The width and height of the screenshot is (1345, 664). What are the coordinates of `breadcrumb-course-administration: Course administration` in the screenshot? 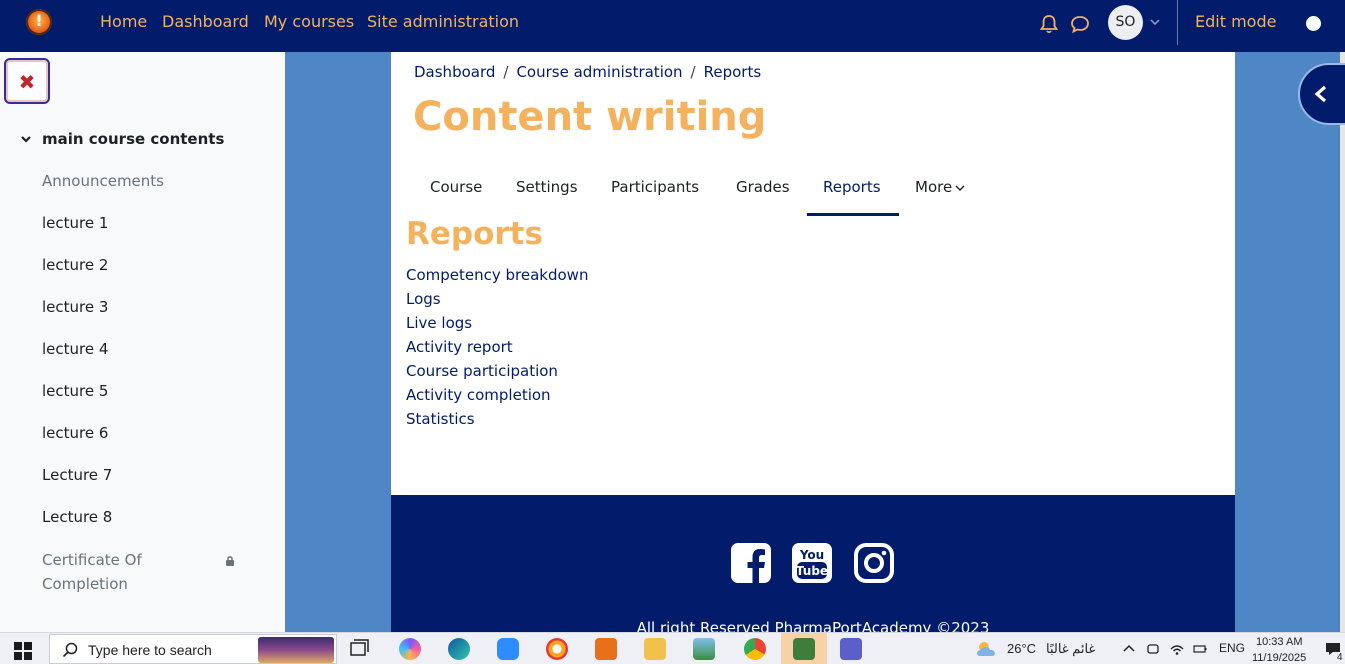 It's located at (599, 72).